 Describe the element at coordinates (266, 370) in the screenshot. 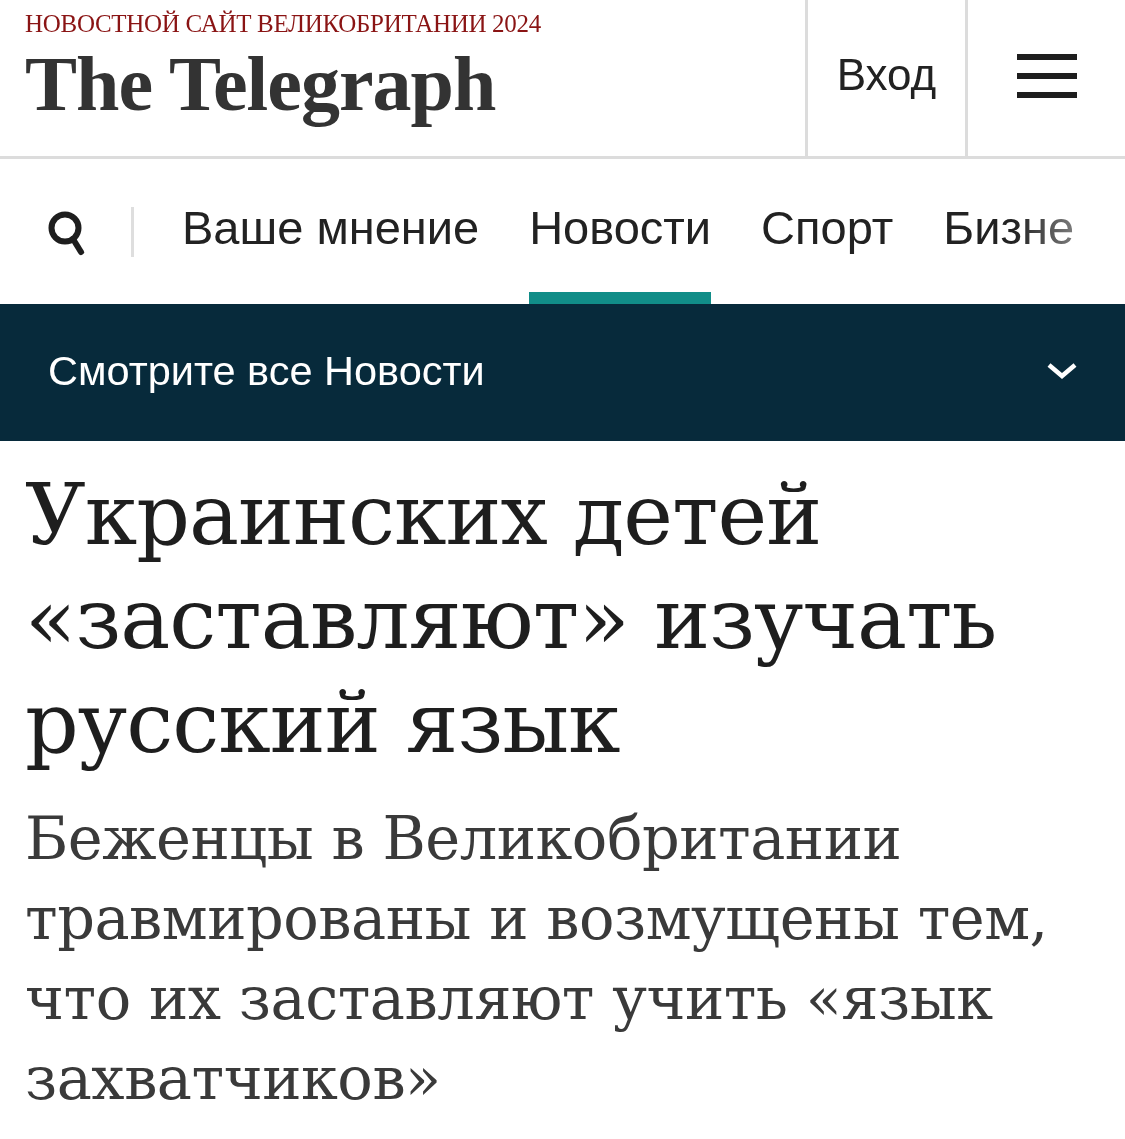

I see `section-label: Смотрите все Новости` at that location.